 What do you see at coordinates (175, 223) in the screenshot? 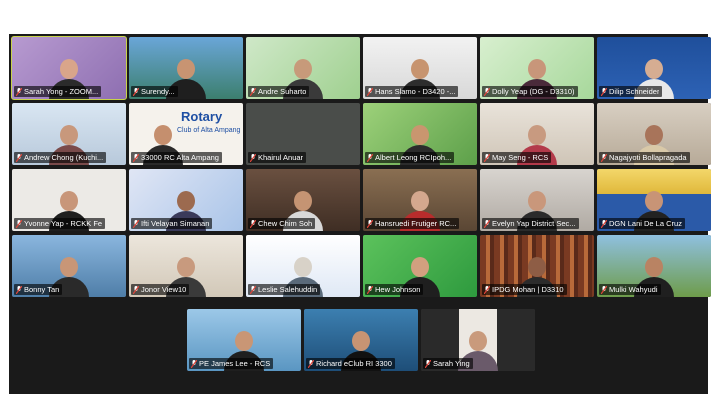
I see `participant-name: Ifti Velayan Simanan` at bounding box center [175, 223].